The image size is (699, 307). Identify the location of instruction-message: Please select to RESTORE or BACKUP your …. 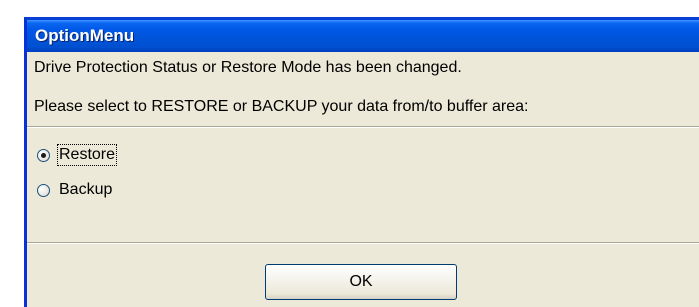
(281, 106).